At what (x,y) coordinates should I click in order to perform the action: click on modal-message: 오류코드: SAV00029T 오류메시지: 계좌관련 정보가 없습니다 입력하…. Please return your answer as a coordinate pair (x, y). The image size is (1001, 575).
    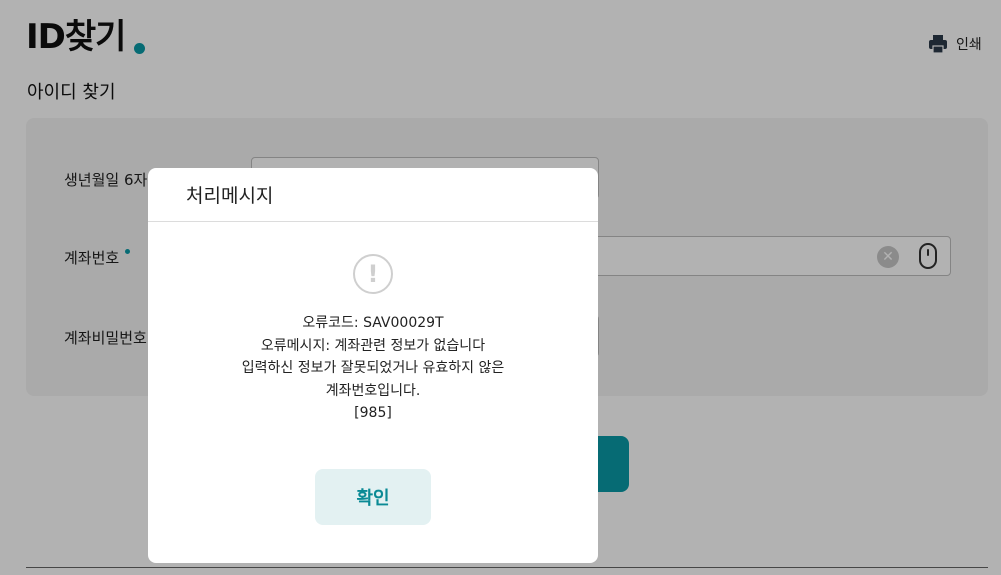
    Looking at the image, I should click on (373, 368).